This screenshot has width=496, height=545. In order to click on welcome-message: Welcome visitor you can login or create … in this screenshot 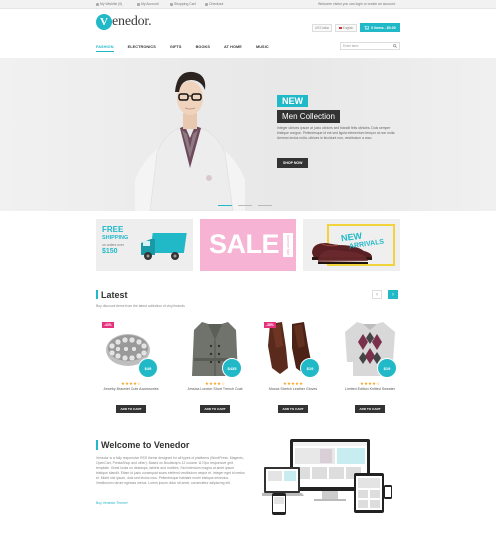, I will do `click(357, 4)`.